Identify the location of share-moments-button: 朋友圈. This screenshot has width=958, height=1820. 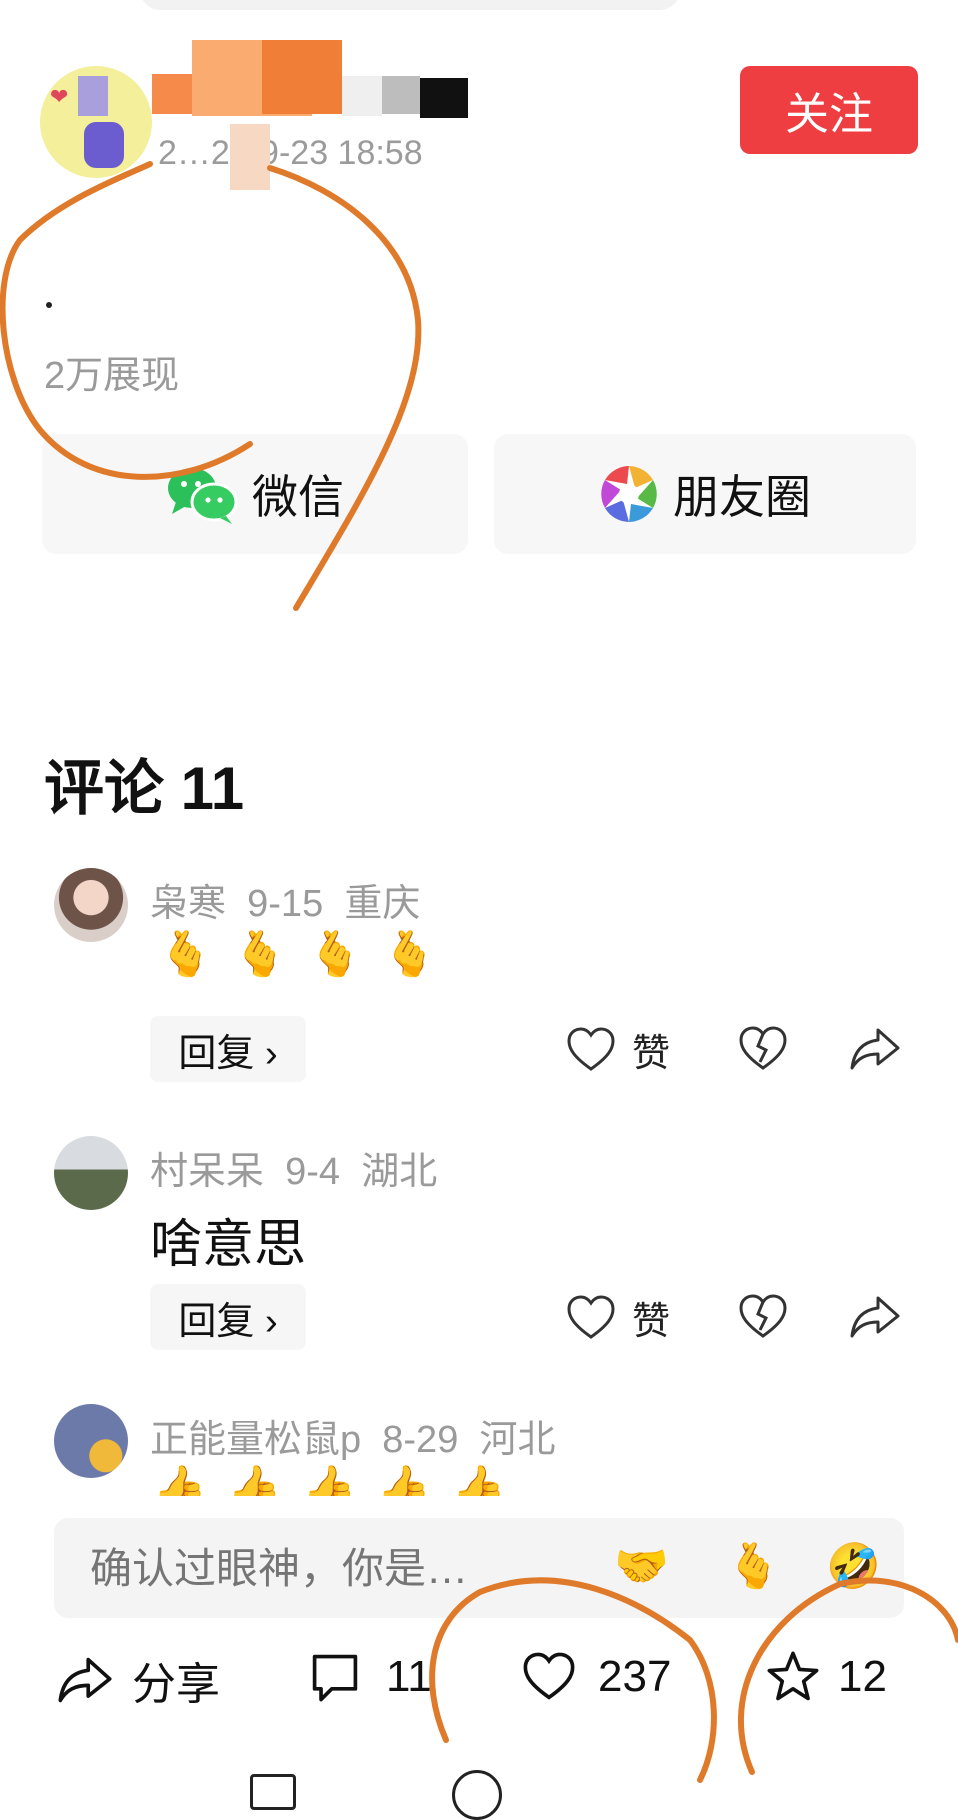
(705, 494).